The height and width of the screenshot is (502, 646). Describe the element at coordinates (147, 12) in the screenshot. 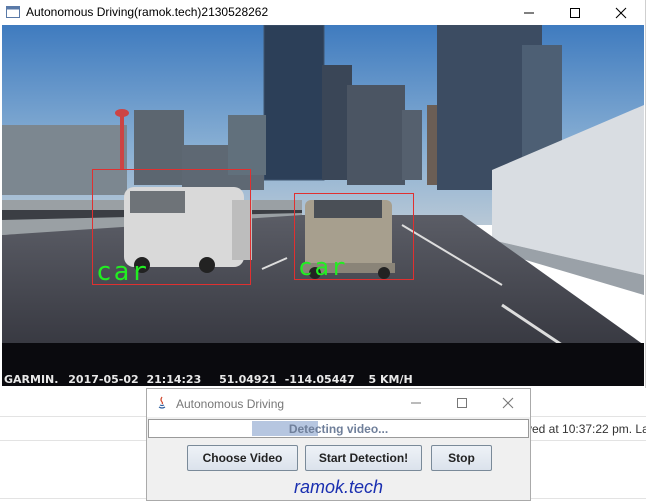

I see `main-window-title: Autonomous Driving(ramok.tech)2130528262` at that location.